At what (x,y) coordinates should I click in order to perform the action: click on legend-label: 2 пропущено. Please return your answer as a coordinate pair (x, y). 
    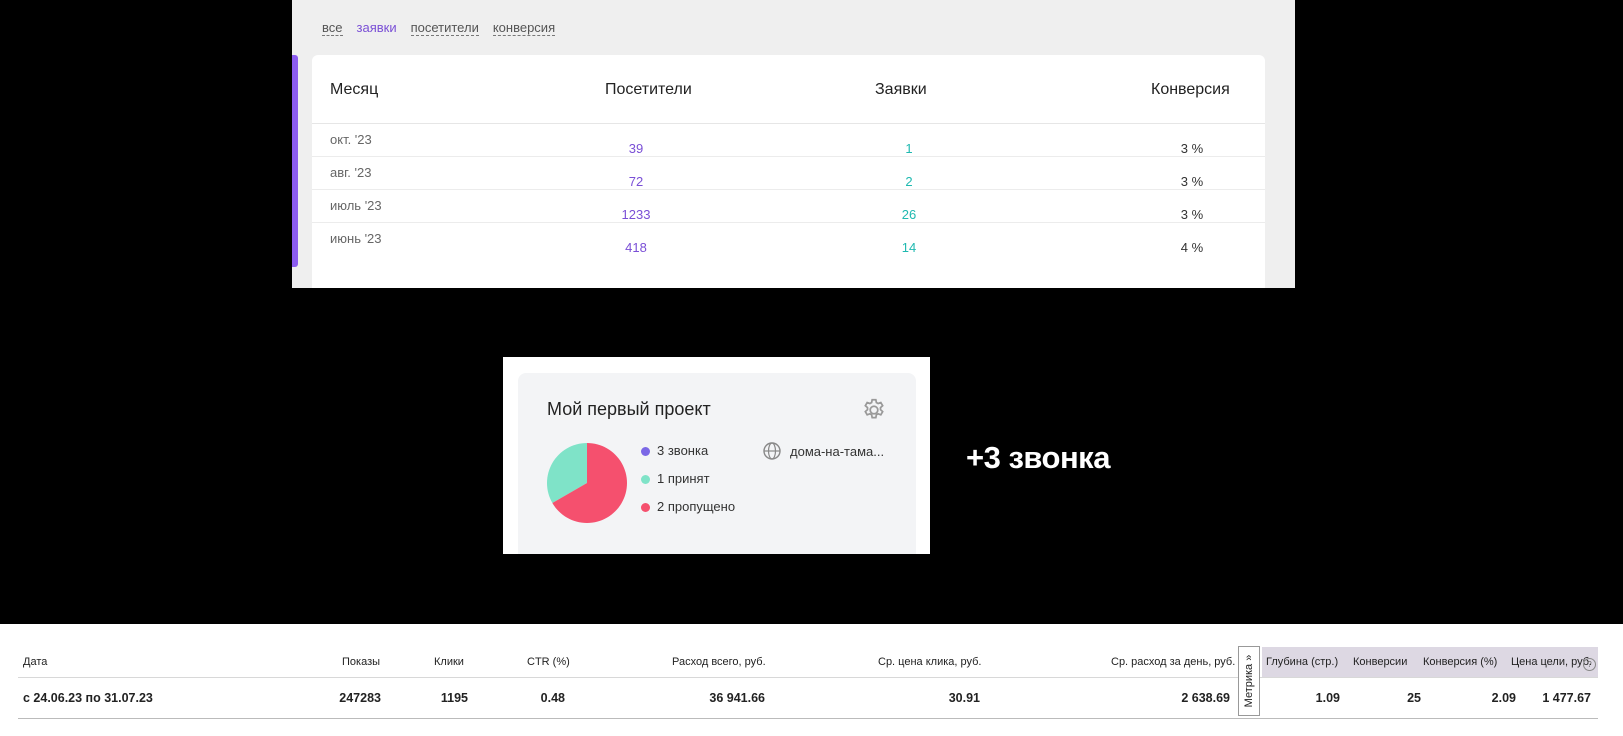
    Looking at the image, I should click on (696, 506).